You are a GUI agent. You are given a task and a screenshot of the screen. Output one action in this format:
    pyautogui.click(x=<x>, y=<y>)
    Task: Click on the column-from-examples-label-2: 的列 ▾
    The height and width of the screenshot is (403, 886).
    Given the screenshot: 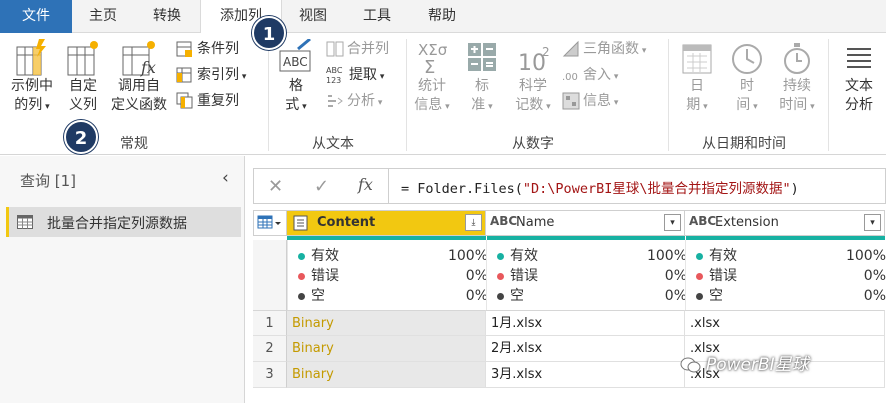 What is the action you would take?
    pyautogui.click(x=32, y=105)
    